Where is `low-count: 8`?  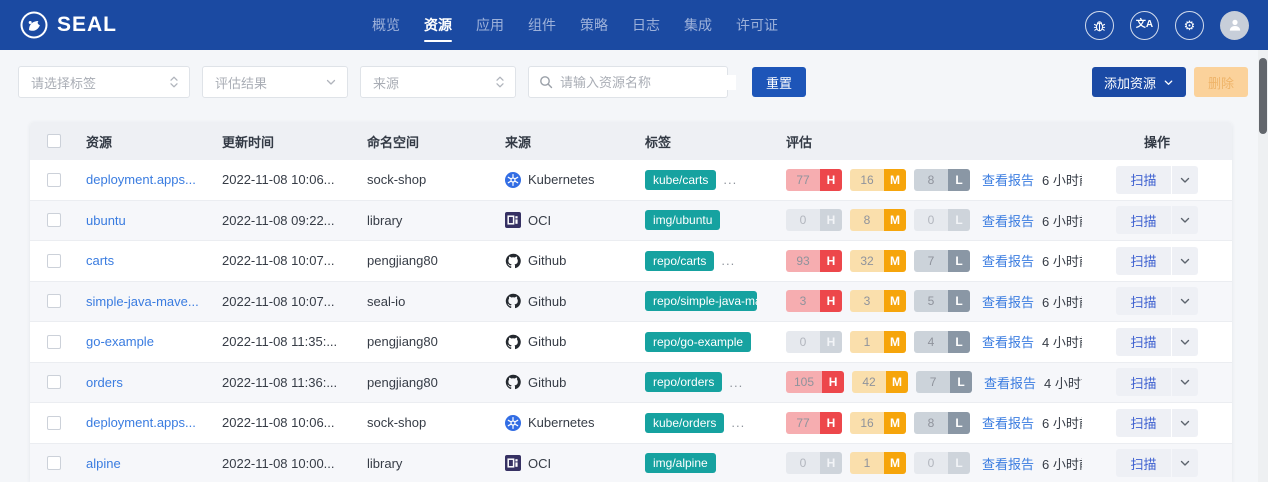
low-count: 8 is located at coordinates (931, 179).